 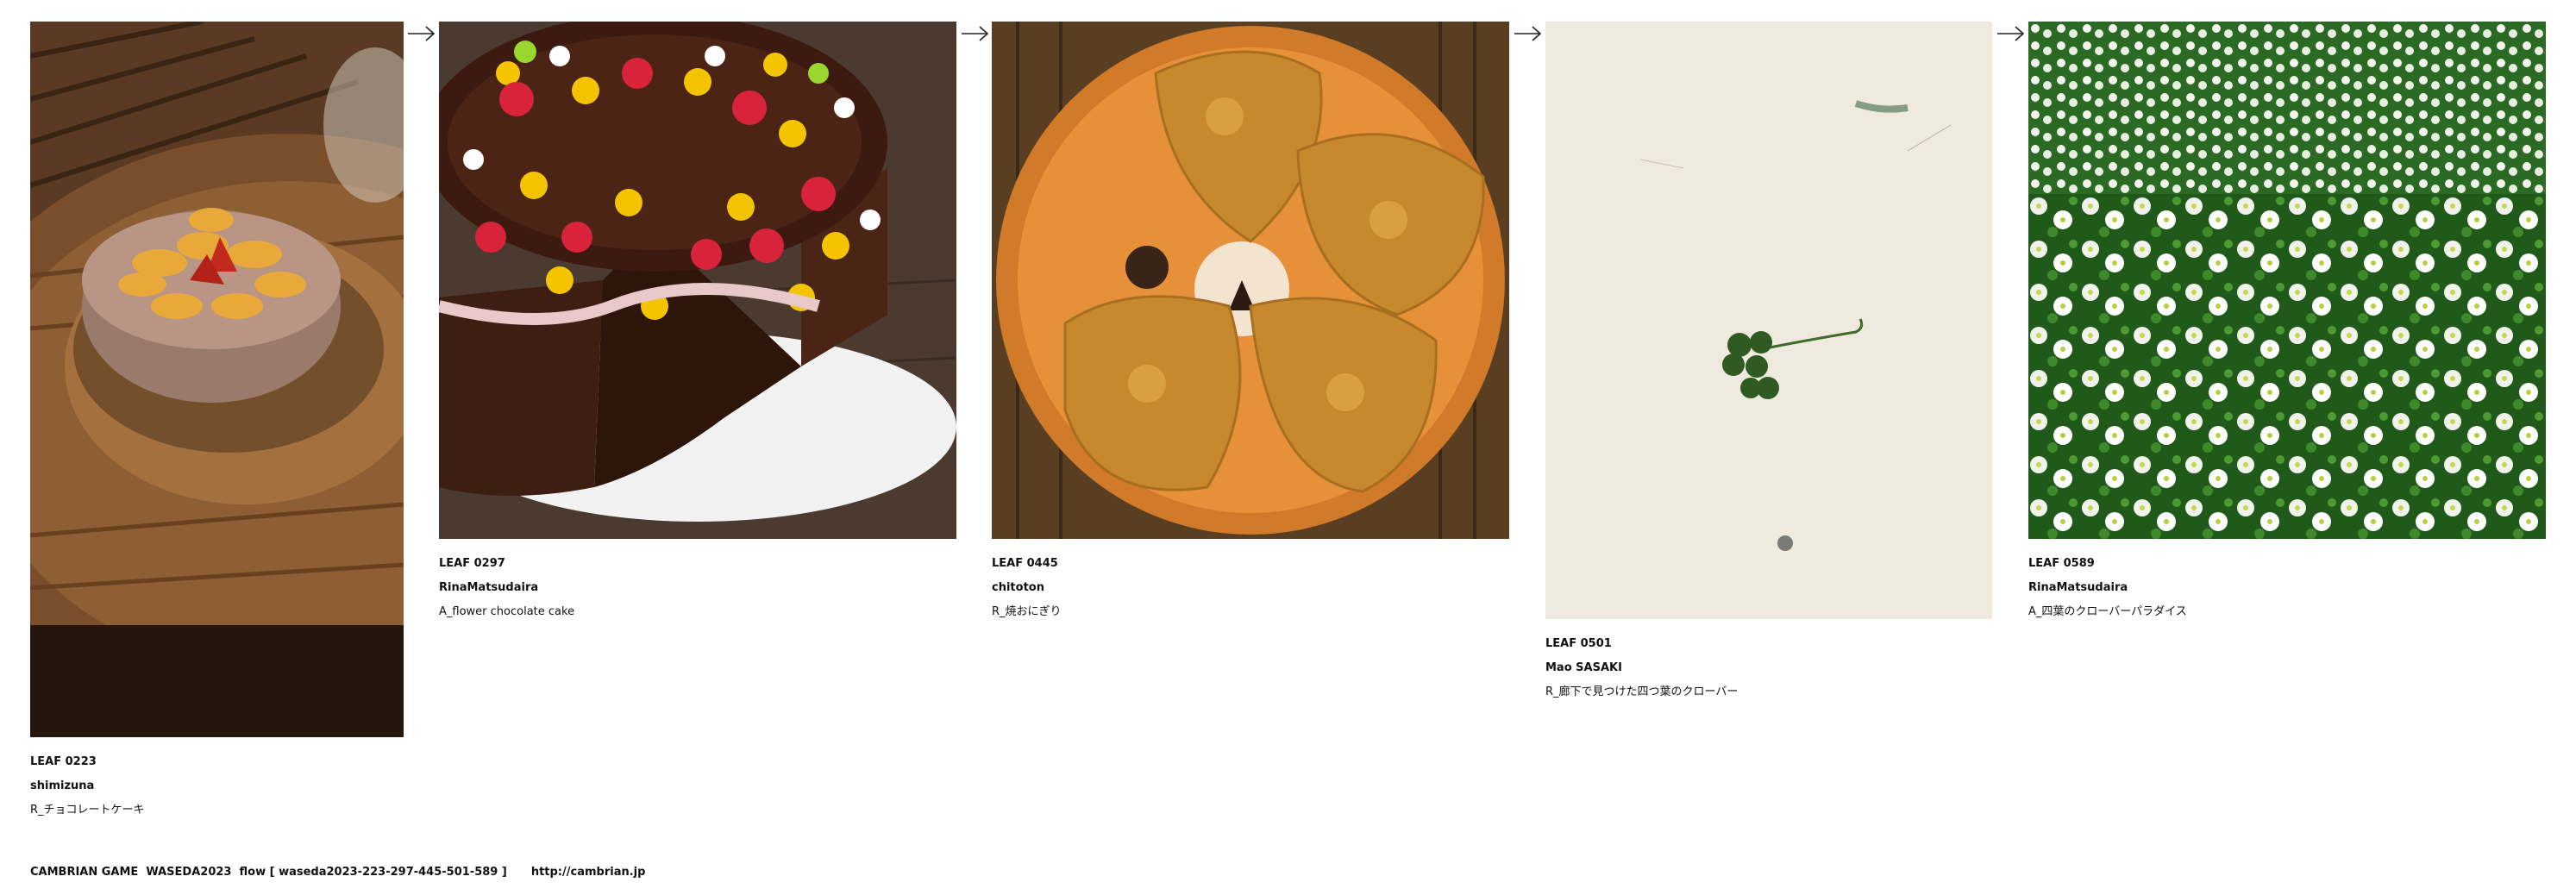 I want to click on leaf-title: R_焼おにぎり, so click(x=1027, y=611).